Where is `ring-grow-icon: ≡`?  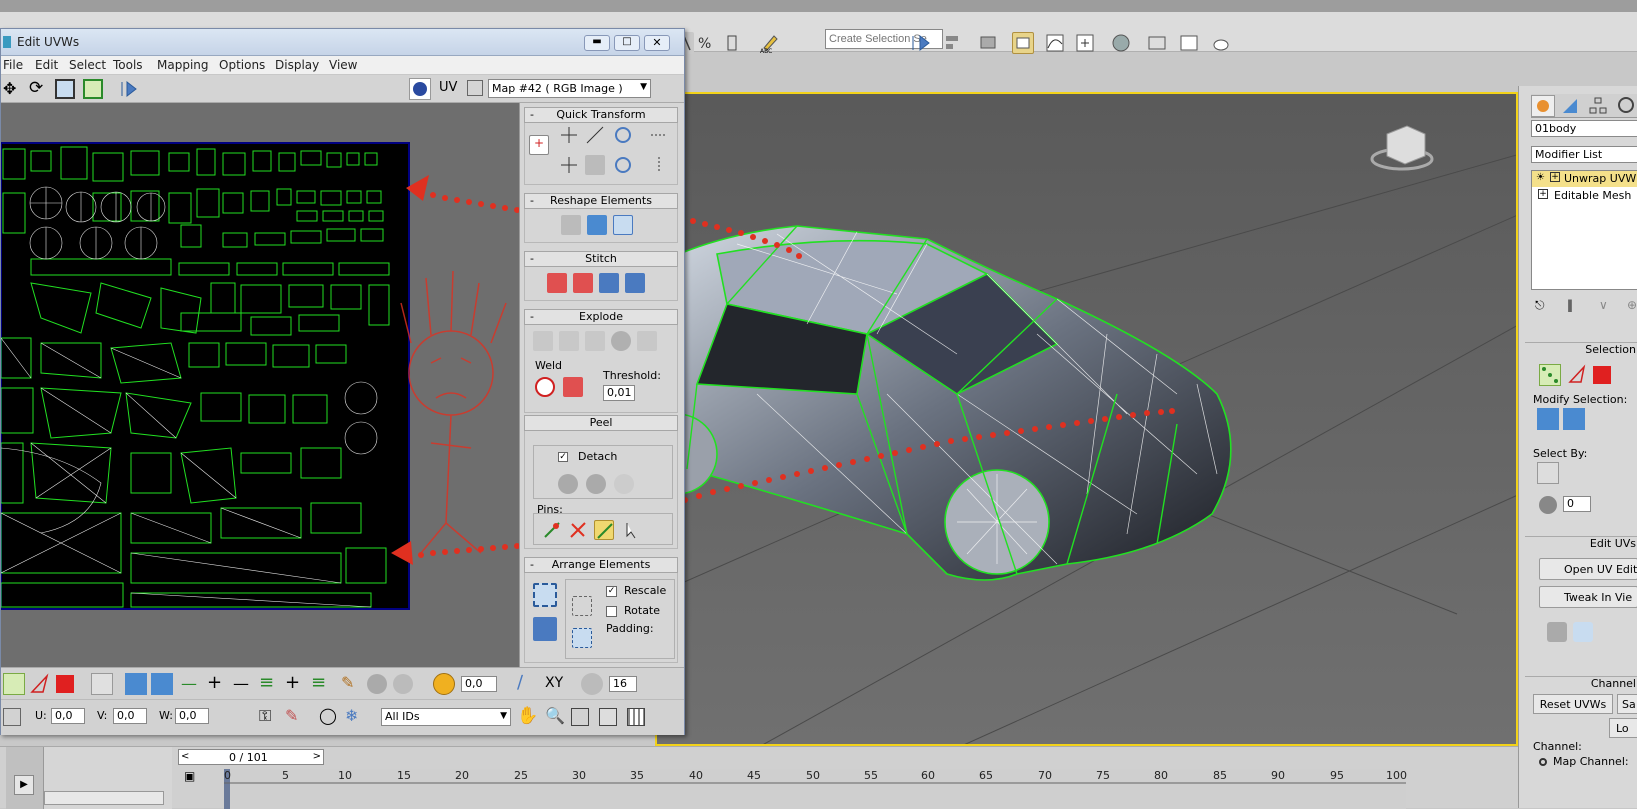 ring-grow-icon: ≡ is located at coordinates (266, 682).